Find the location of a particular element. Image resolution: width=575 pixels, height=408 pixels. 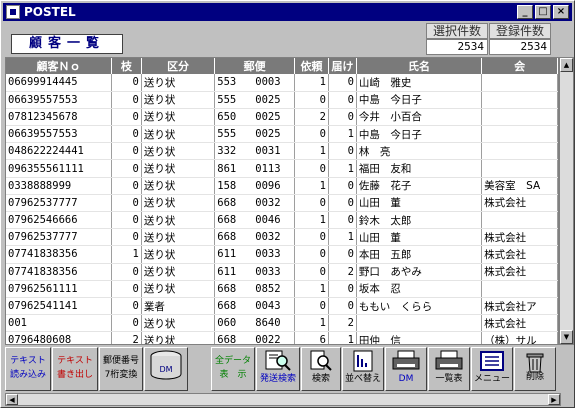

table-cell: 668 0032 is located at coordinates (255, 237).